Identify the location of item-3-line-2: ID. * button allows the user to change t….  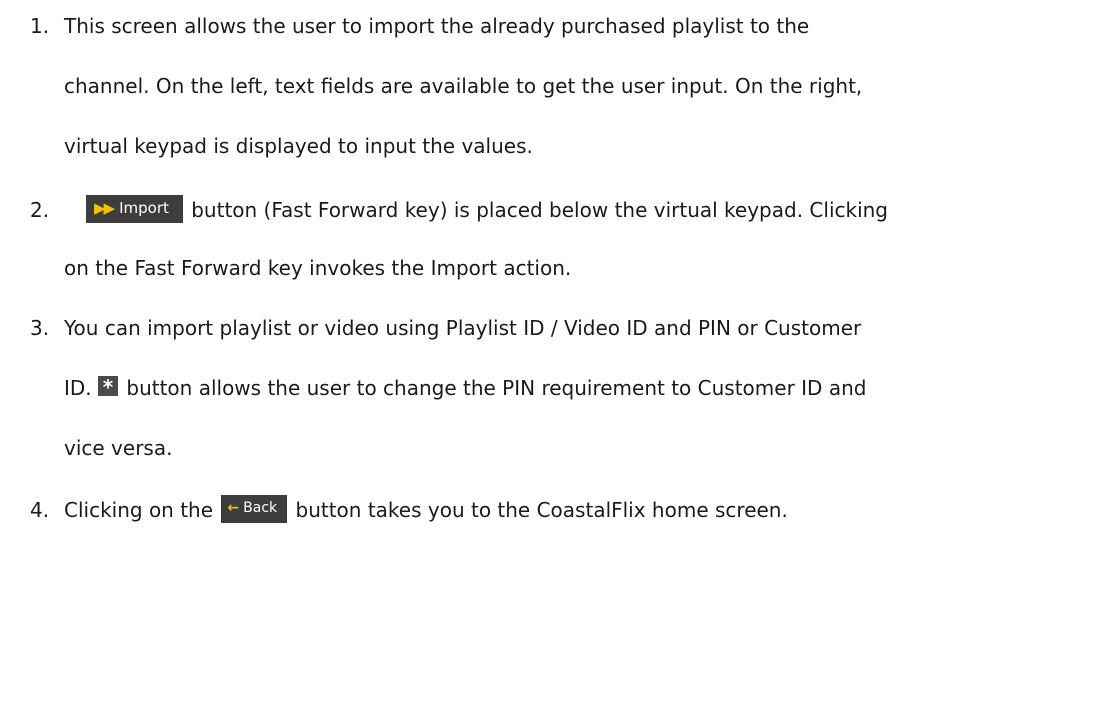
(465, 388).